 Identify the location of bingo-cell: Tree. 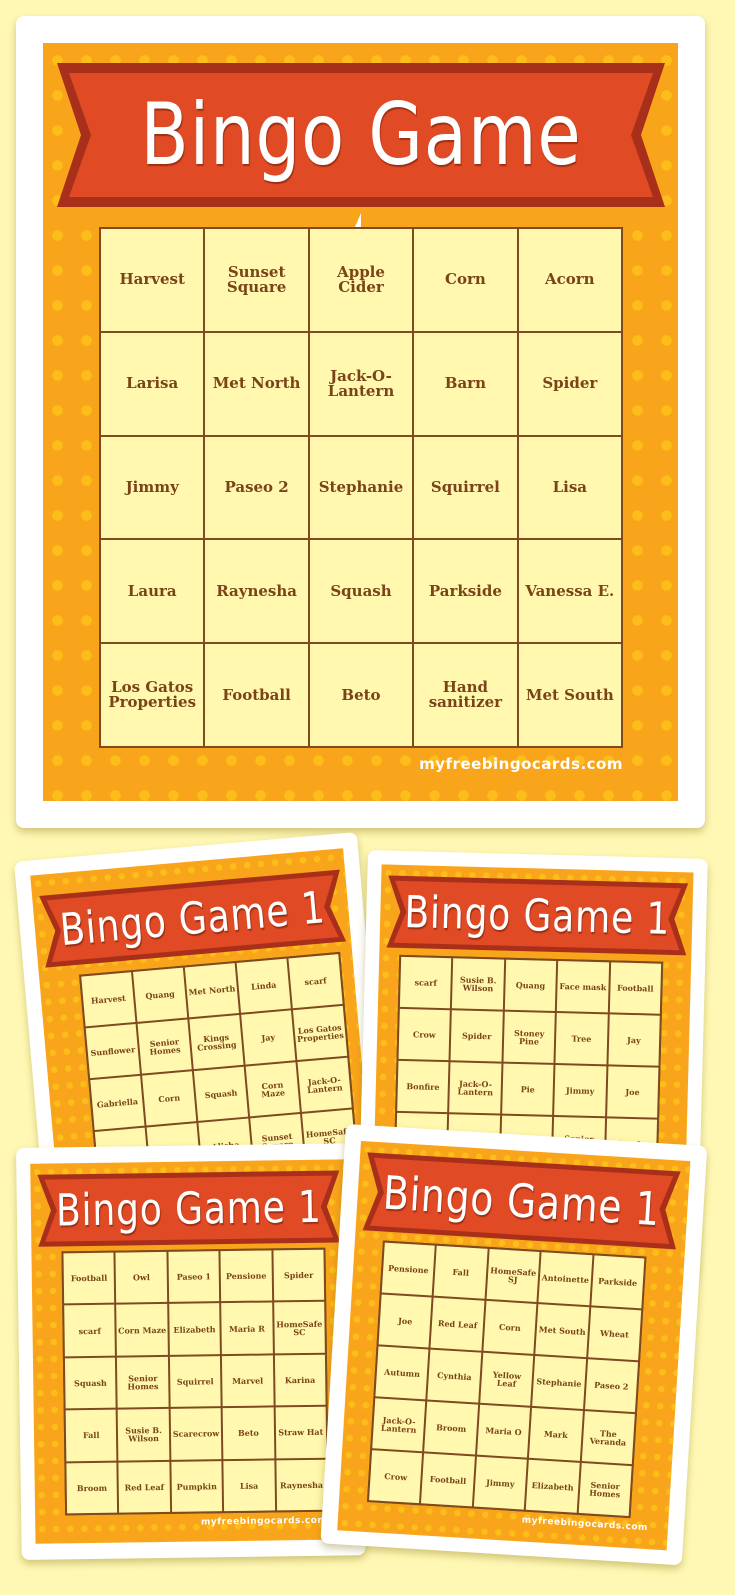
(581, 1039).